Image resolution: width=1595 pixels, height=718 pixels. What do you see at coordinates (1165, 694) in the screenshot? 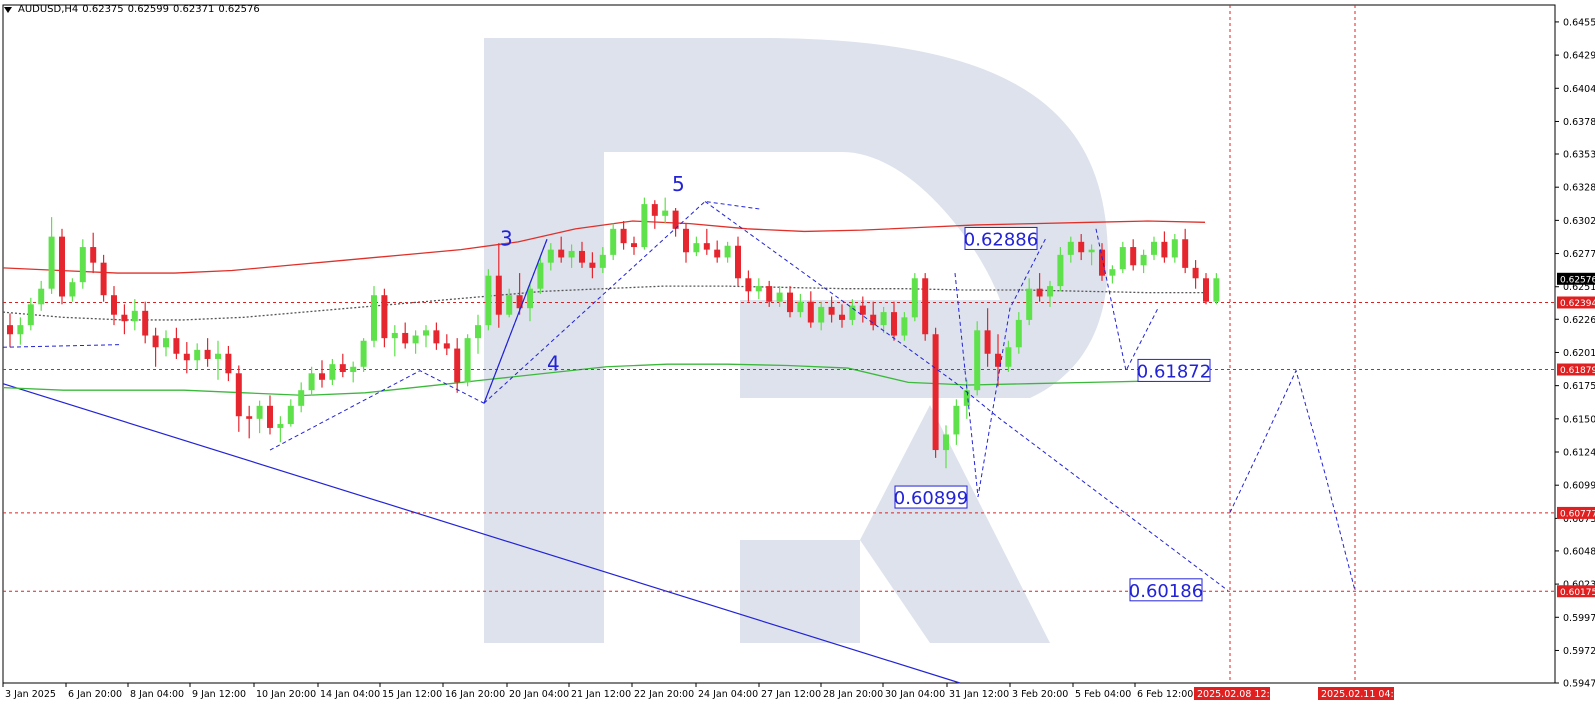
I see `x-tick-label: 6 Feb 12:00` at bounding box center [1165, 694].